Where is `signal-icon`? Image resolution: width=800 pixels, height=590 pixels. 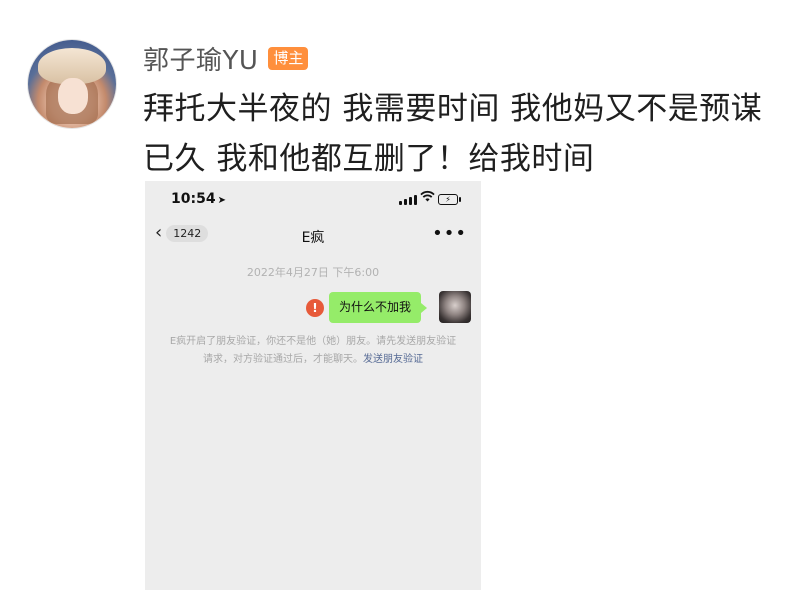
signal-icon is located at coordinates (408, 200).